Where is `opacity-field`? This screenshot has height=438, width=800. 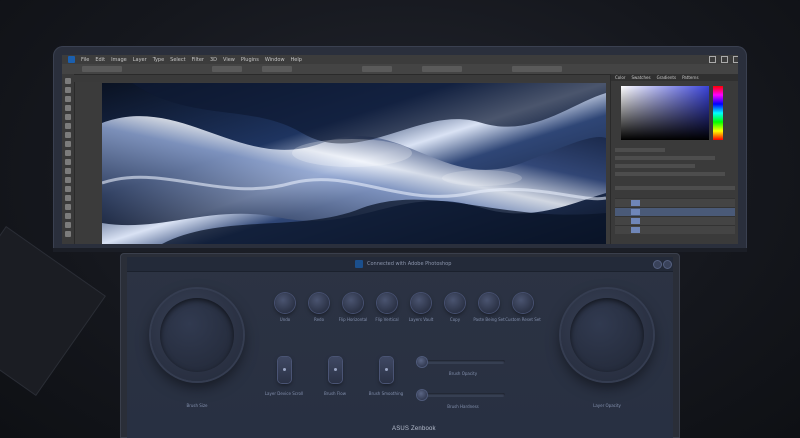 opacity-field is located at coordinates (277, 69).